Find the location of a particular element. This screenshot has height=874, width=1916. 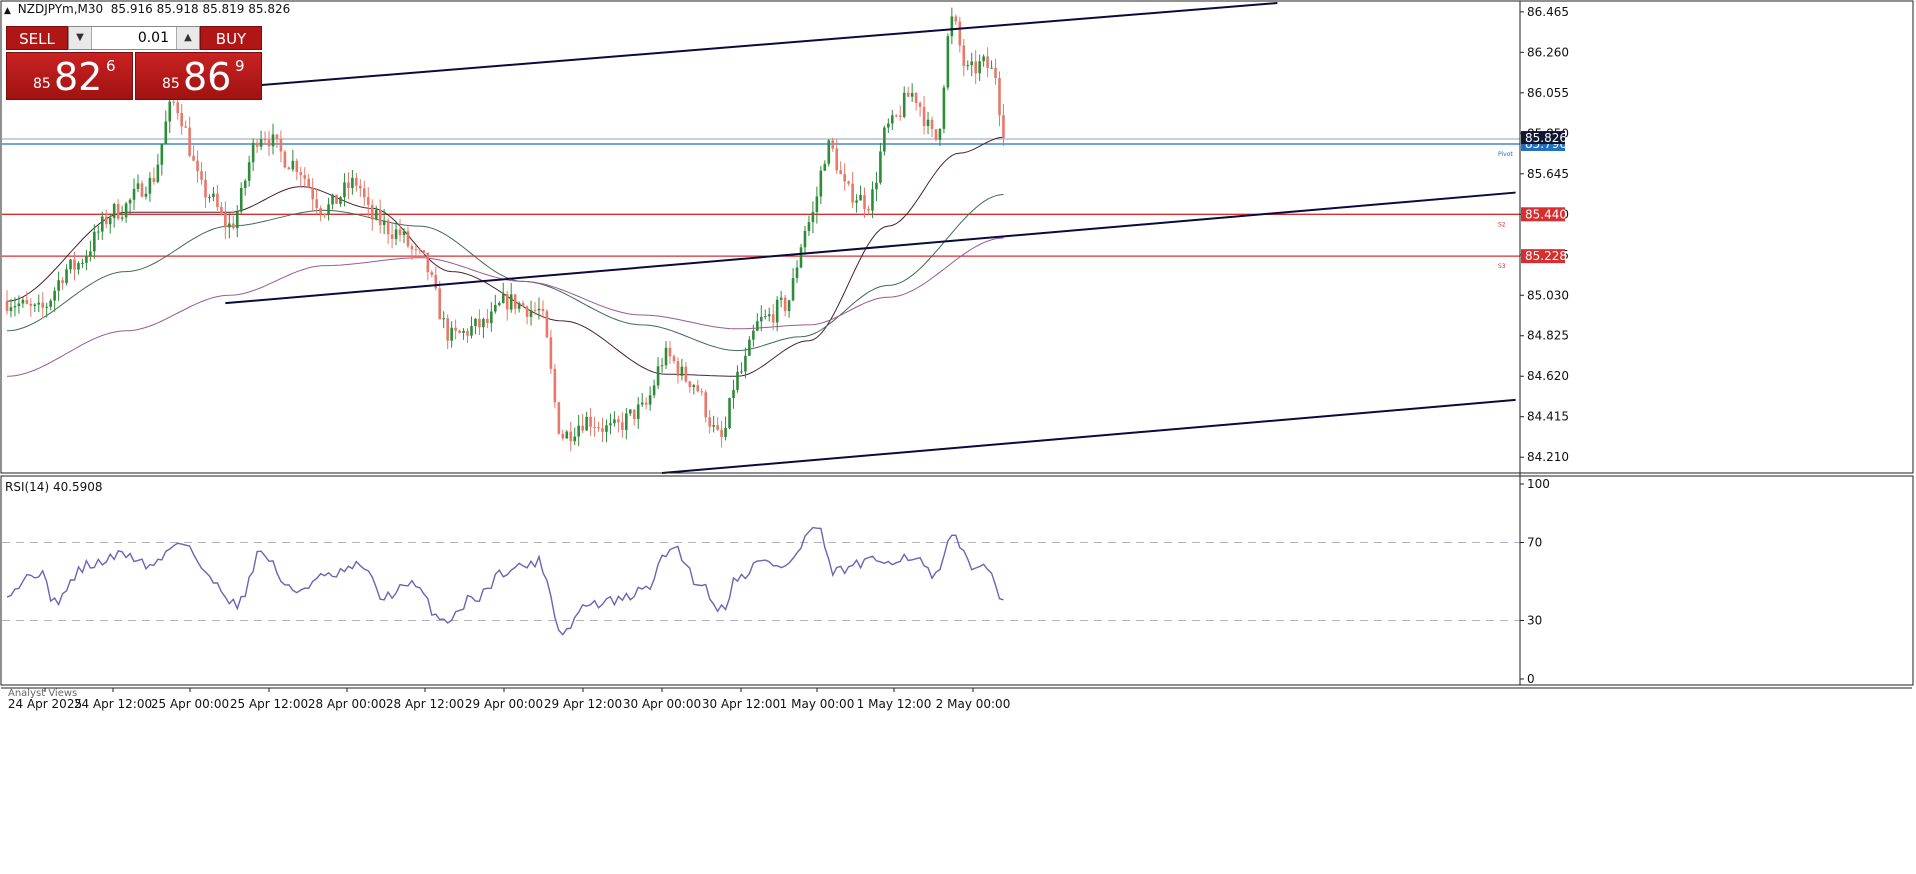

buy-button: BUY is located at coordinates (231, 38).